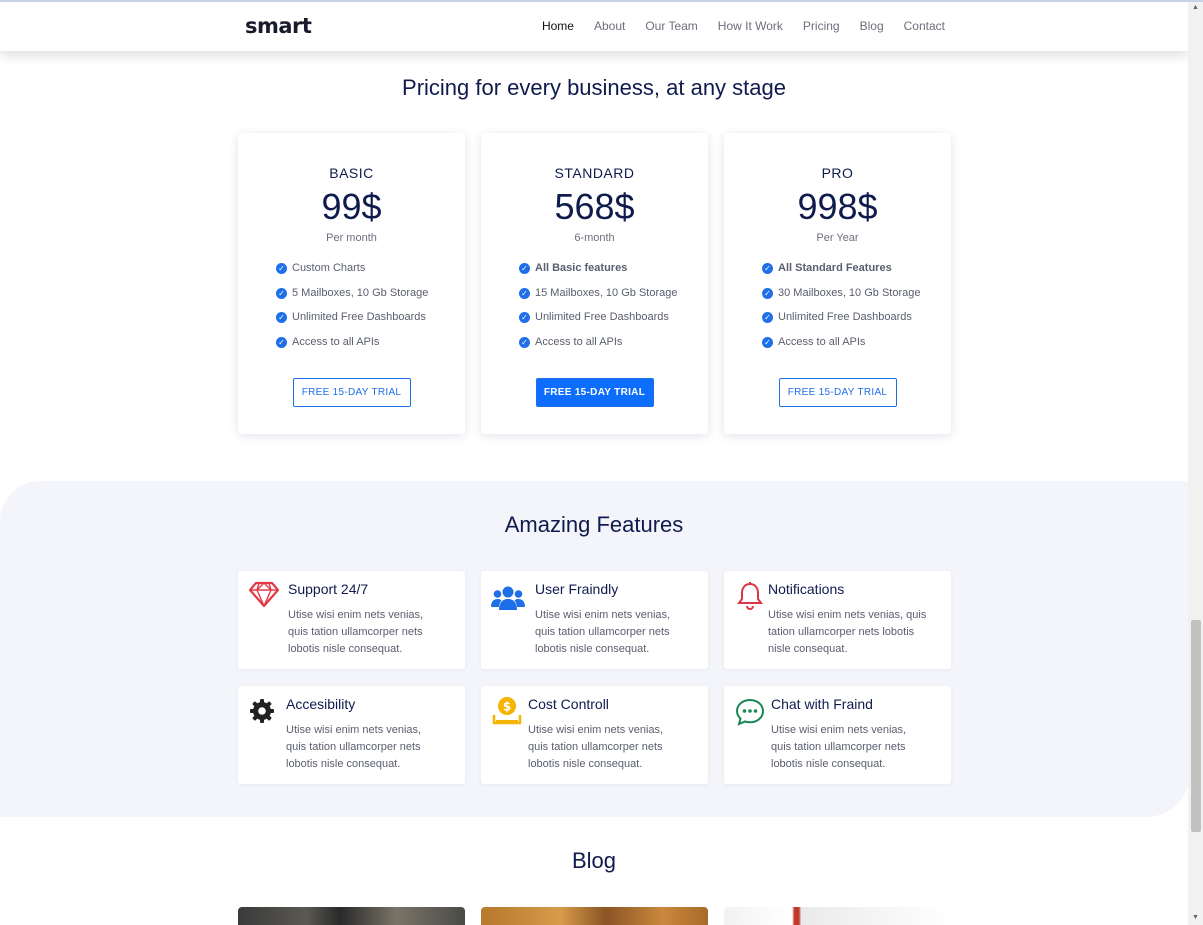  I want to click on plan-feature: ✓ All Standard Features, so click(856, 274).